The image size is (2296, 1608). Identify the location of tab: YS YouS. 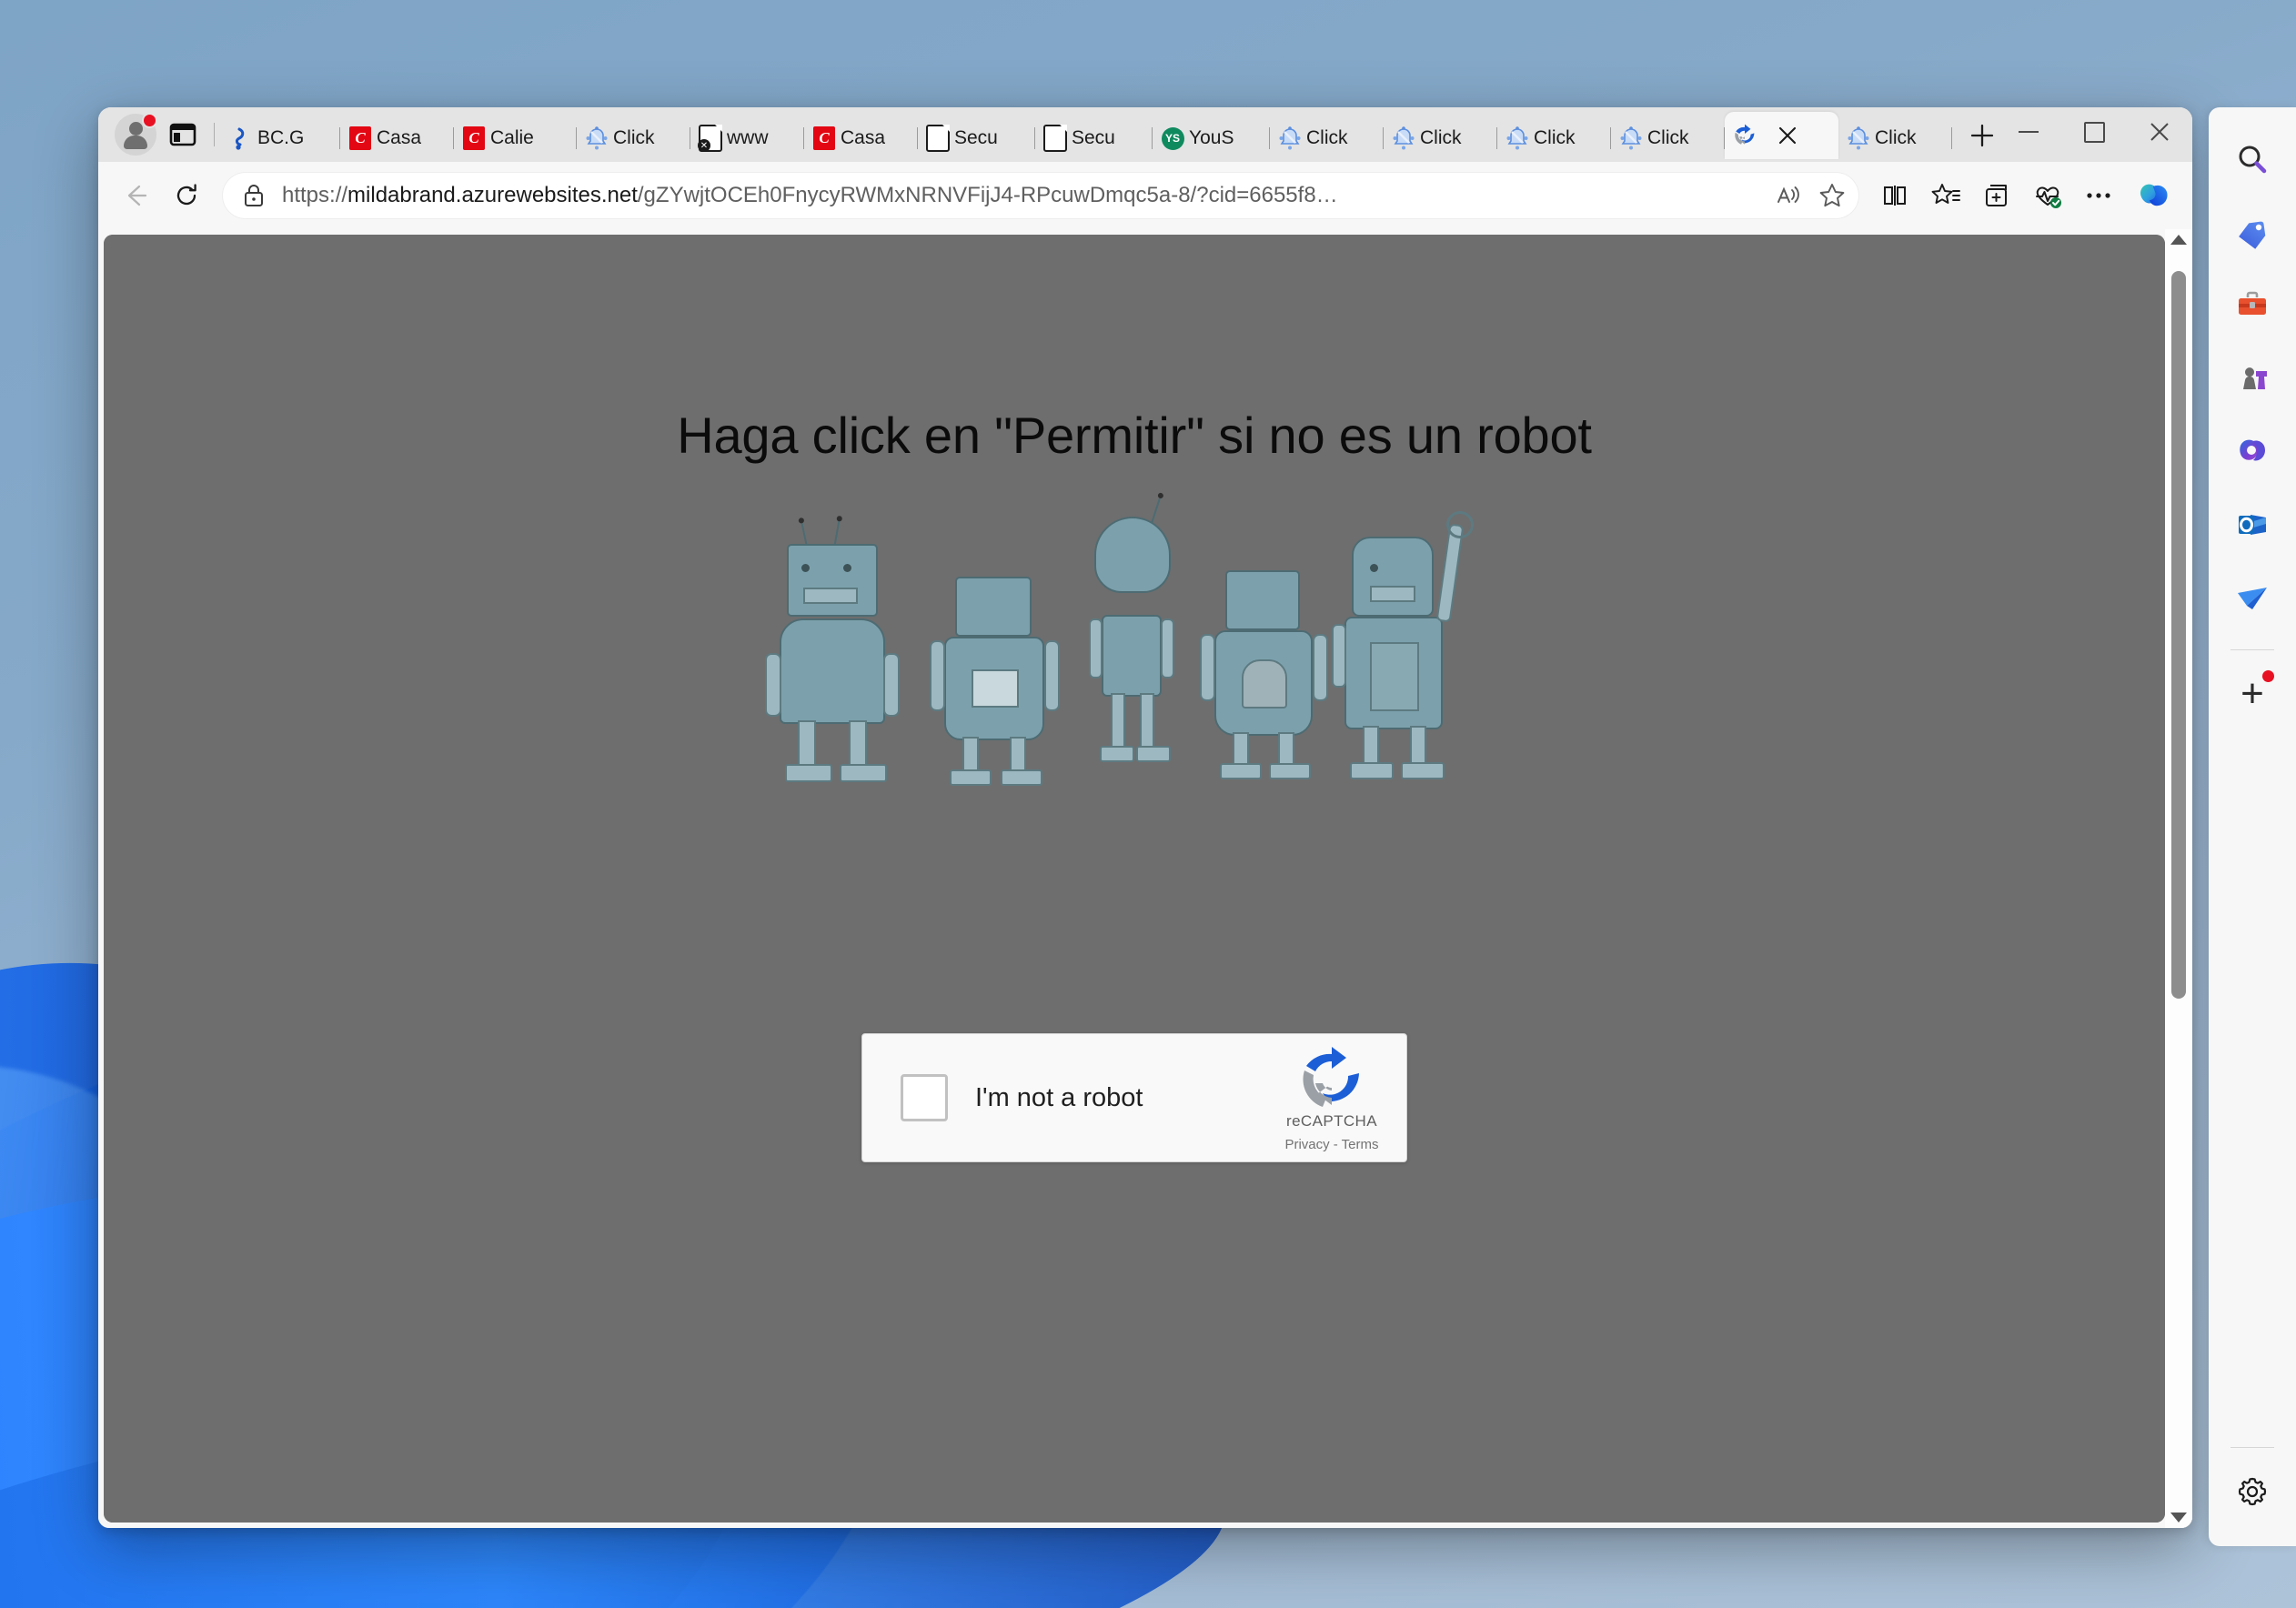
(1211, 138).